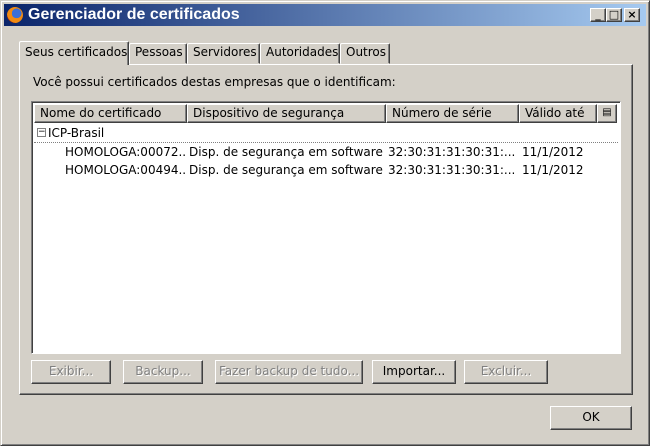 This screenshot has width=650, height=446. Describe the element at coordinates (452, 113) in the screenshot. I see `column-header-serial: Número de série` at that location.